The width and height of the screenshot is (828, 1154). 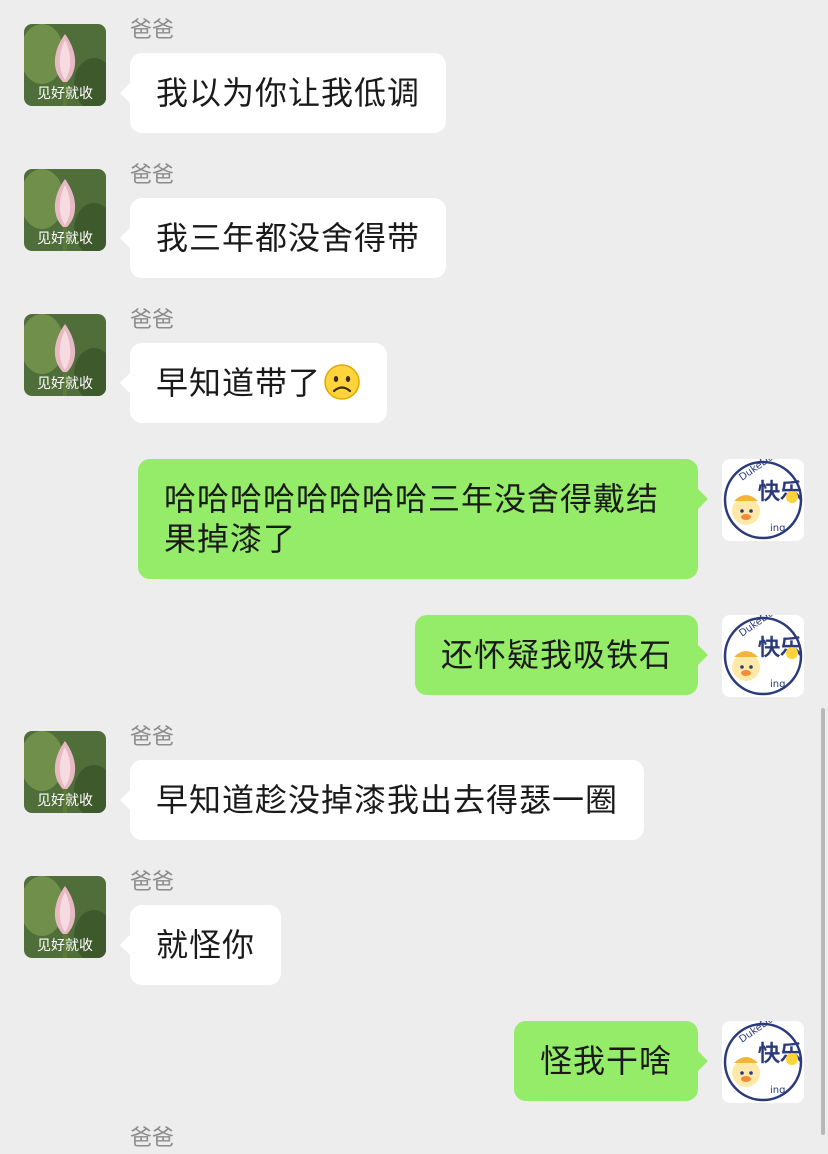 What do you see at coordinates (605, 1061) in the screenshot?
I see `message-text: 怪我干啥` at bounding box center [605, 1061].